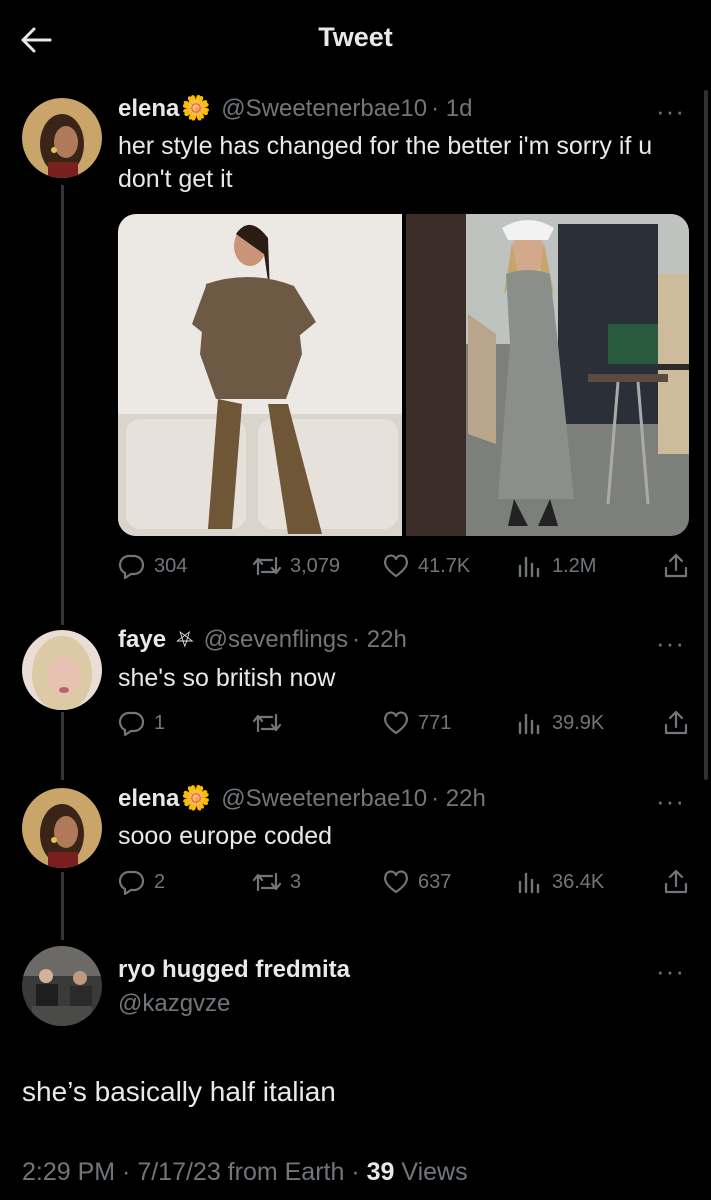 The image size is (711, 1200). What do you see at coordinates (296, 881) in the screenshot?
I see `retweet-count: 3` at bounding box center [296, 881].